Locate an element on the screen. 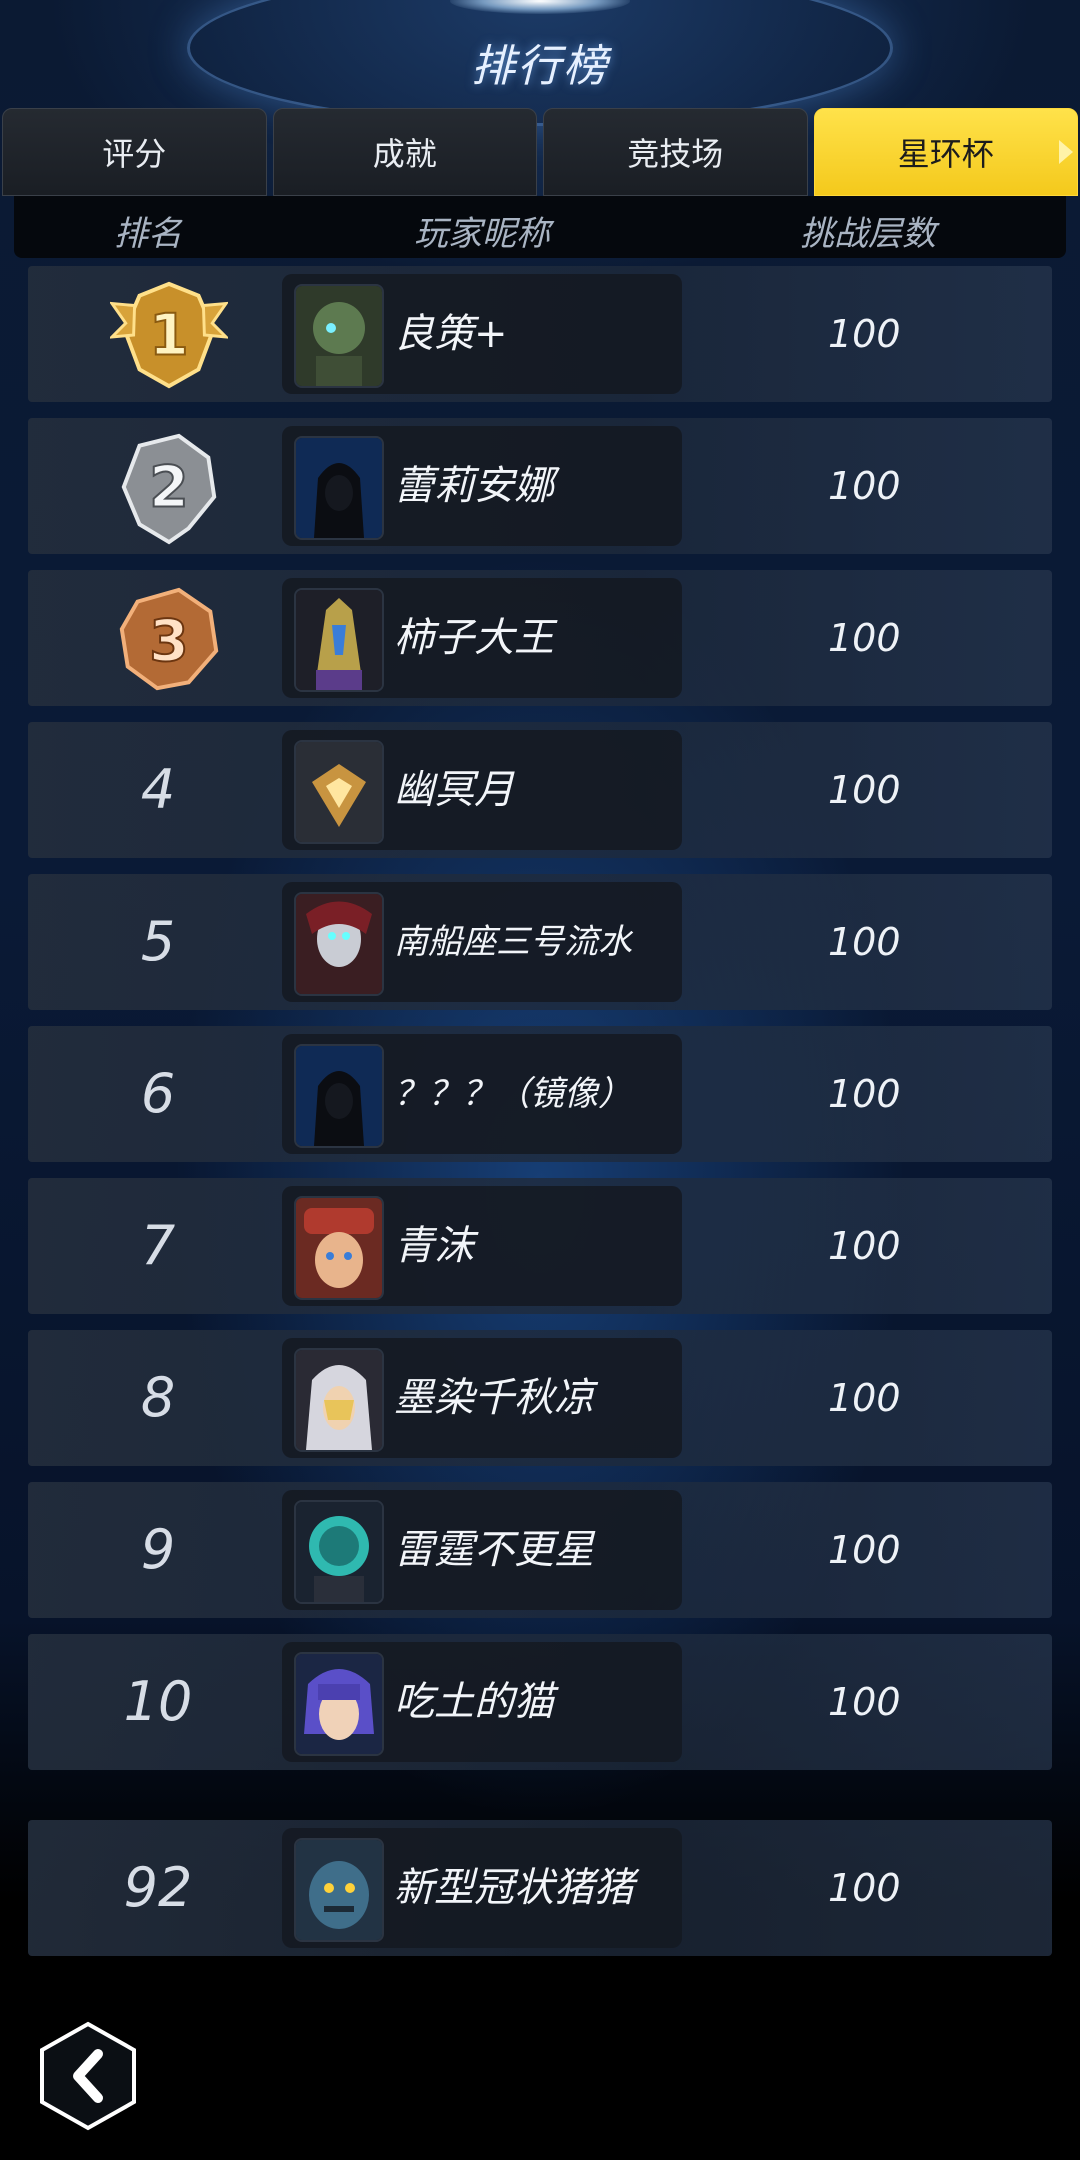 Image resolution: width=1080 pixels, height=2160 pixels. column-rank: 排名 is located at coordinates (148, 234).